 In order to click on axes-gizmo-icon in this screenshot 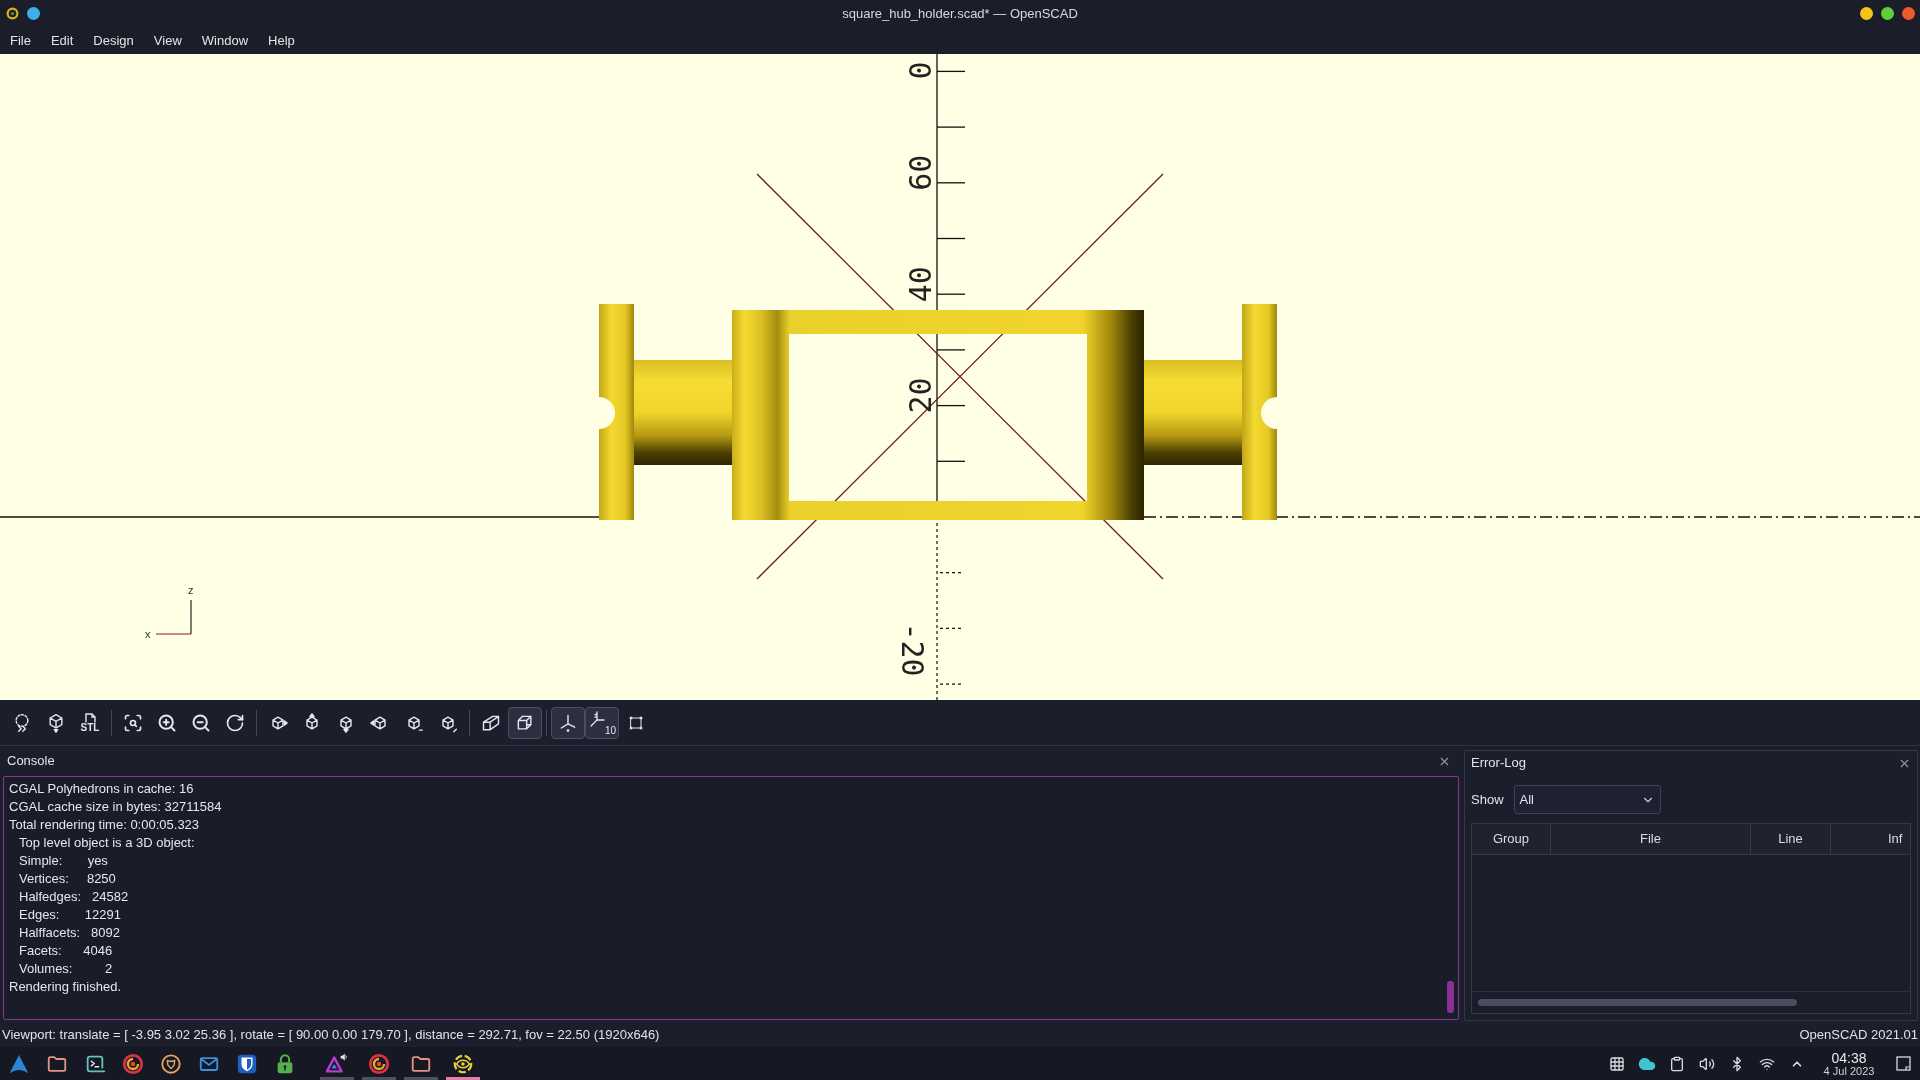, I will do `click(173, 617)`.